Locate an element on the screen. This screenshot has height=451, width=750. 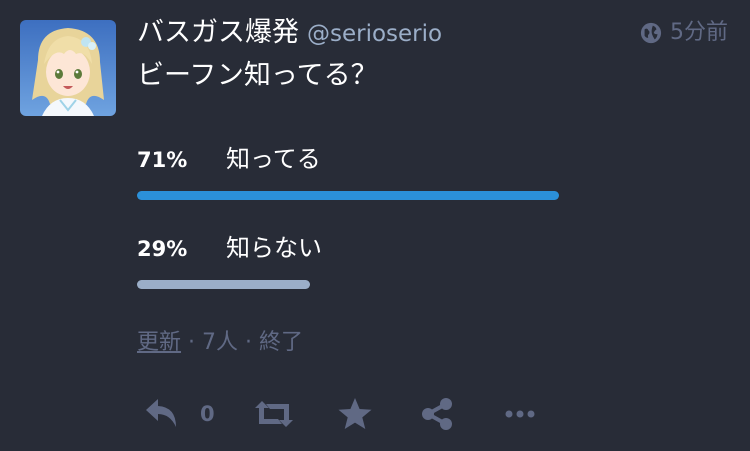
poll-option-label: 知らない is located at coordinates (274, 248).